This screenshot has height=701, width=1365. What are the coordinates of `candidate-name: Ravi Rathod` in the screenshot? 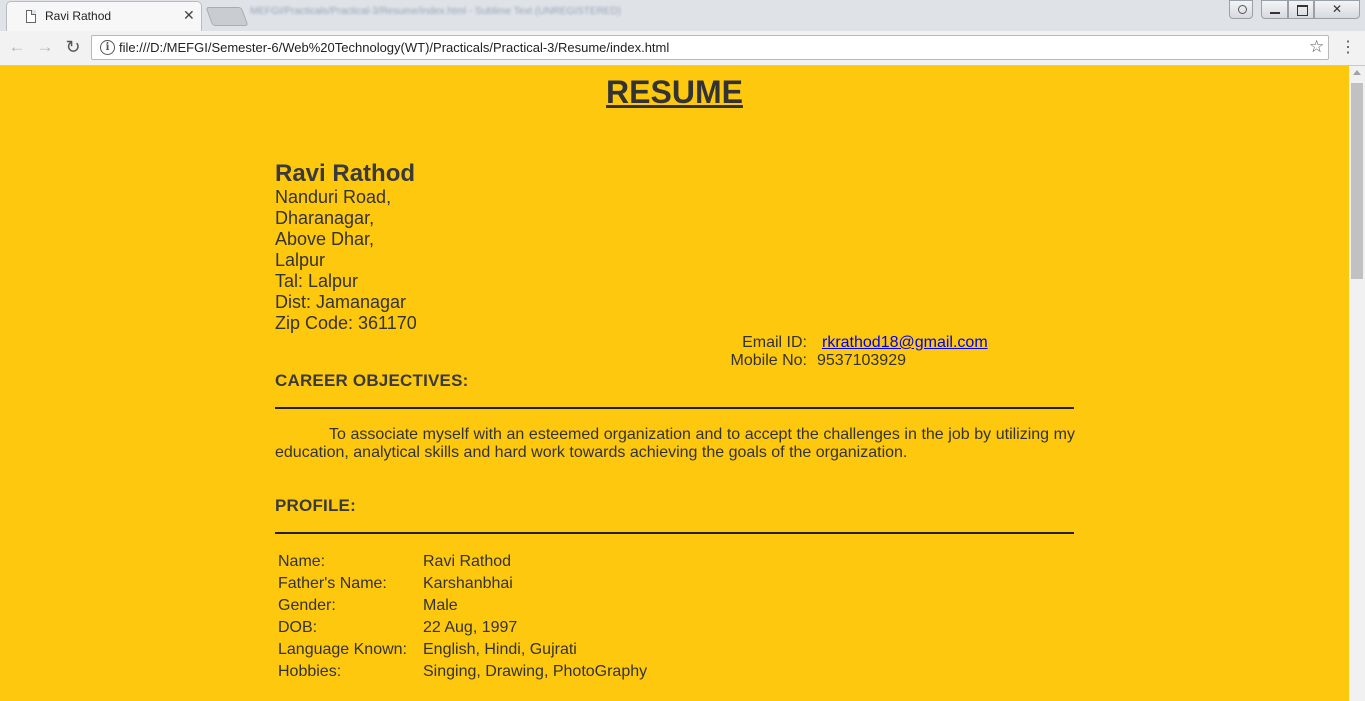 It's located at (345, 173).